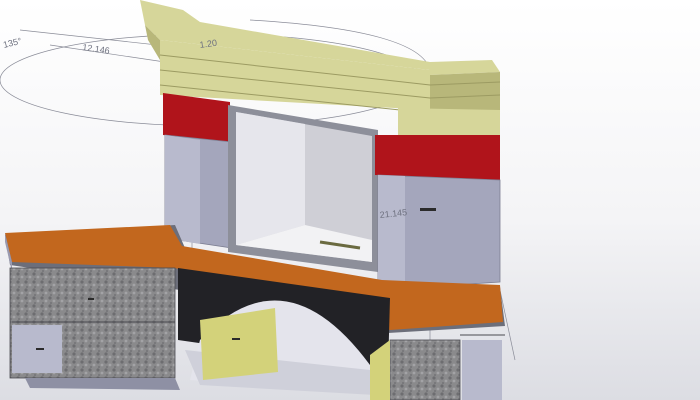 This screenshot has width=700, height=400. Describe the element at coordinates (428, 209) in the screenshot. I see `right-pillar-marker` at that location.